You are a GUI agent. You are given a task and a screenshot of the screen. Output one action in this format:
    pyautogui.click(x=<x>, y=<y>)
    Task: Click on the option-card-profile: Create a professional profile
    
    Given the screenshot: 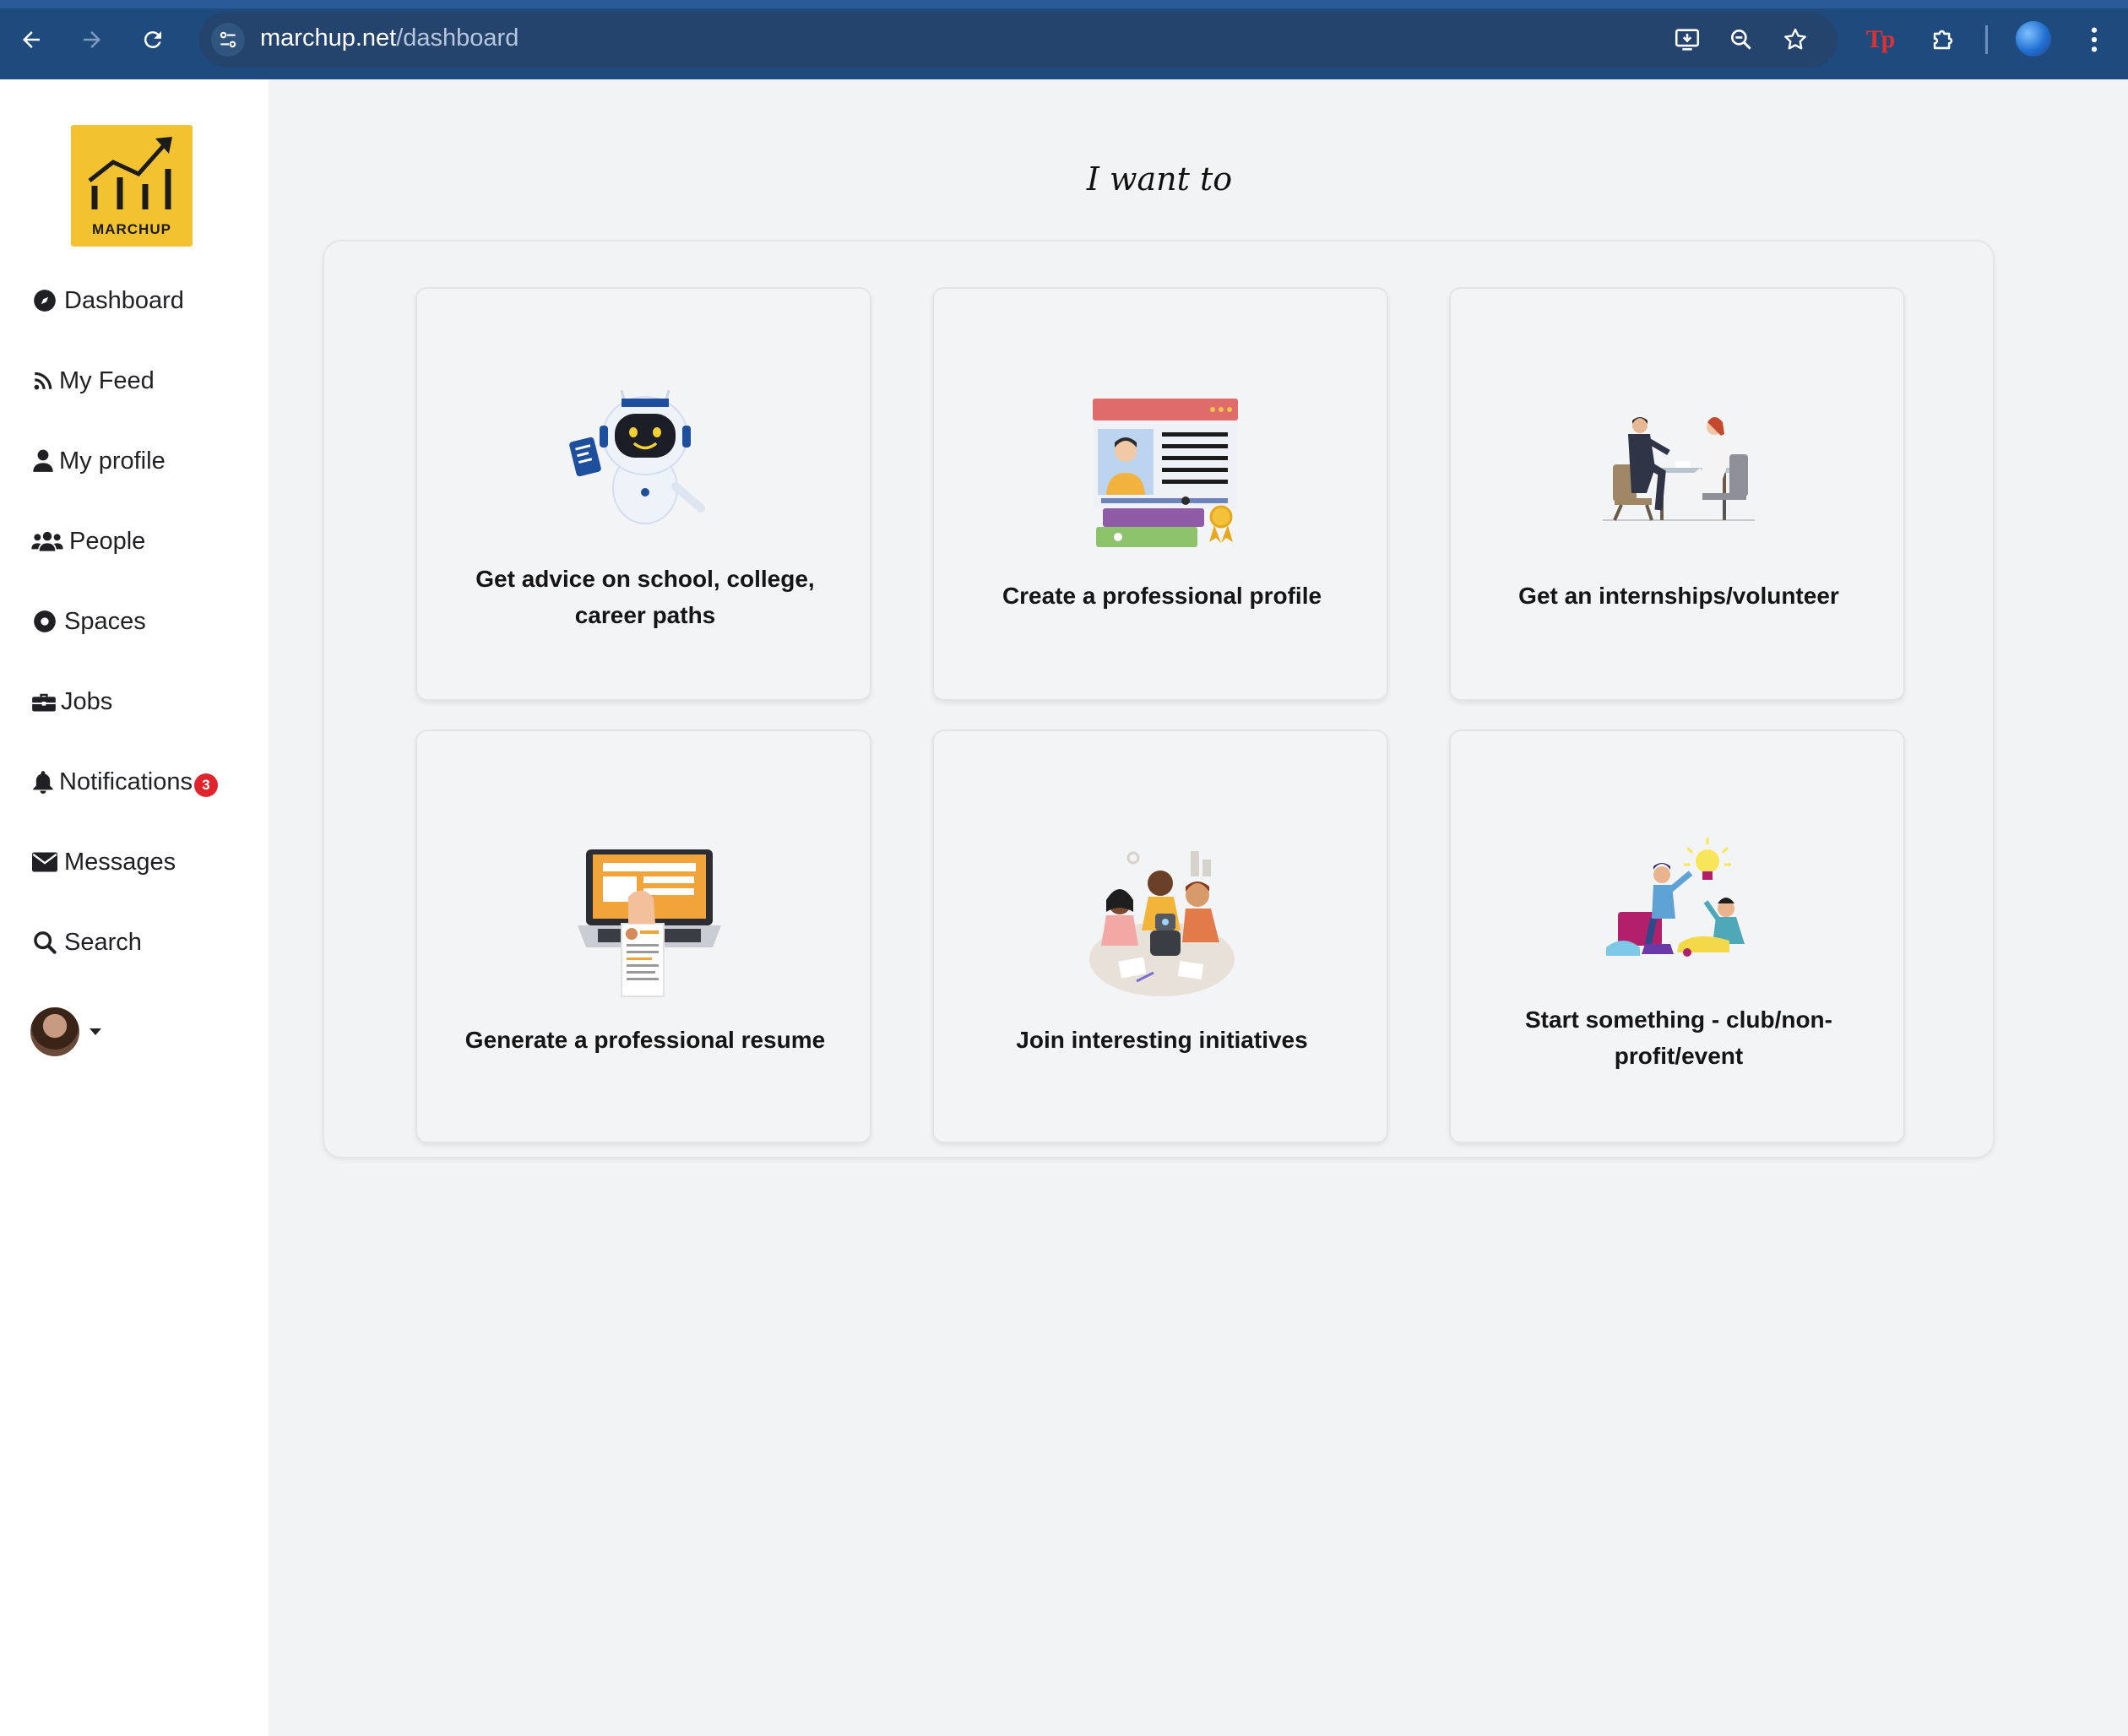 What is the action you would take?
    pyautogui.click(x=1160, y=494)
    